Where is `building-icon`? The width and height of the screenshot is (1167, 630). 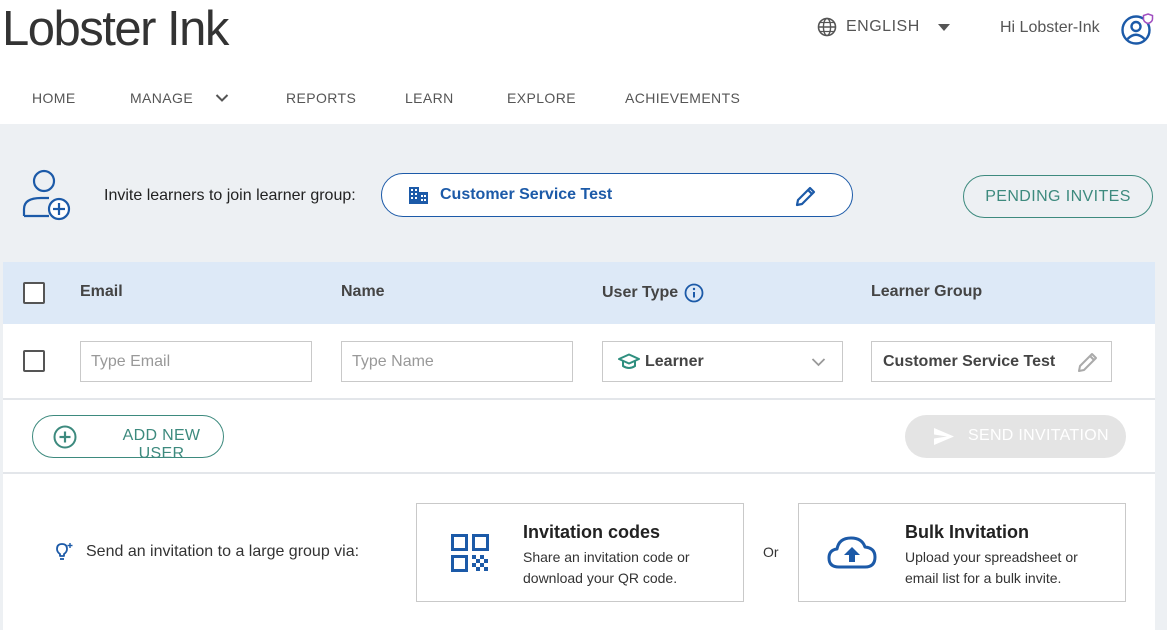 building-icon is located at coordinates (418, 195).